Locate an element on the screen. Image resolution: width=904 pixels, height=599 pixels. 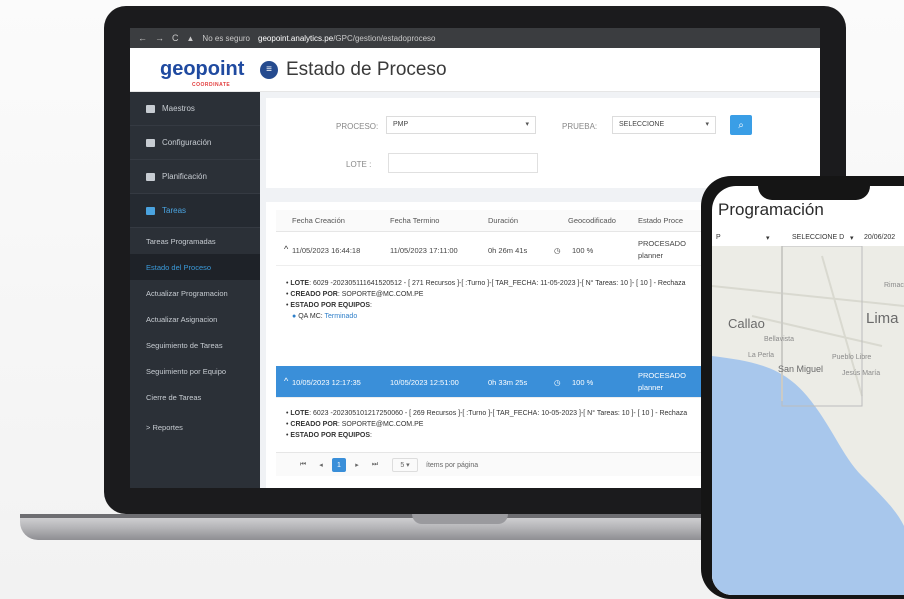
laptop-hinge-notch is located at coordinates (460, 519).